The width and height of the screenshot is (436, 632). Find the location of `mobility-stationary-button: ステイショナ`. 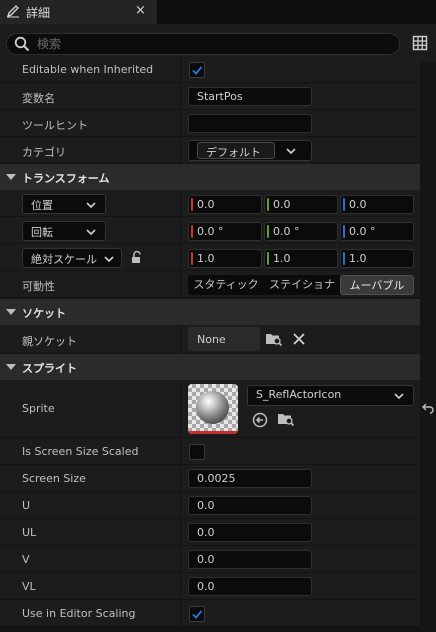

mobility-stationary-button: ステイショナ is located at coordinates (302, 285).